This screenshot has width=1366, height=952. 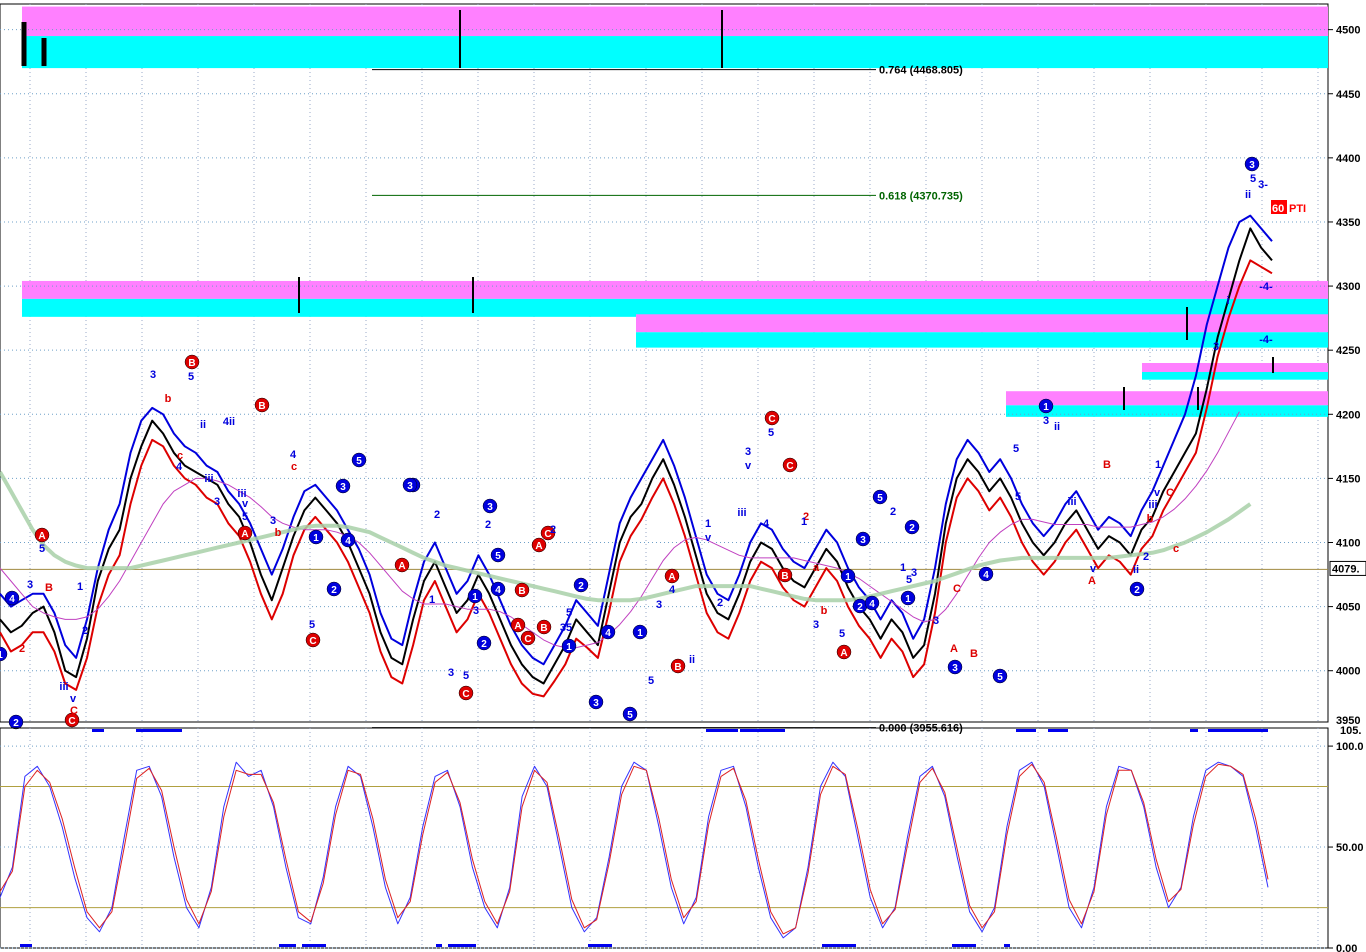 What do you see at coordinates (1176, 549) in the screenshot?
I see `wave-label: c` at bounding box center [1176, 549].